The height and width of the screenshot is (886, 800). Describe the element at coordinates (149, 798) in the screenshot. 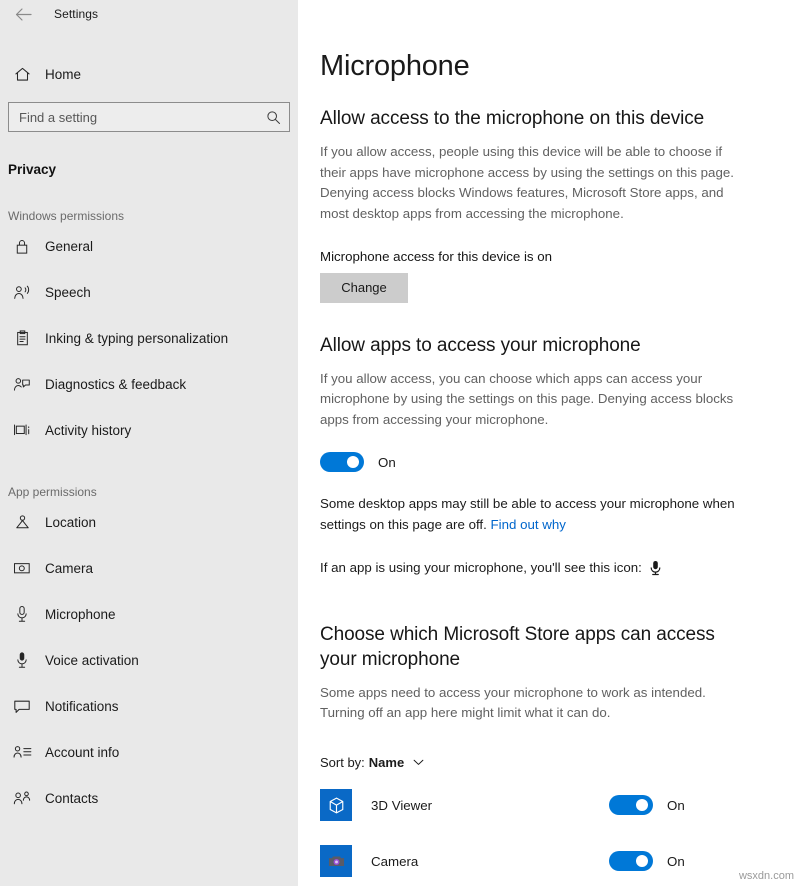

I see `sidebar-item-contacts: Contacts` at that location.